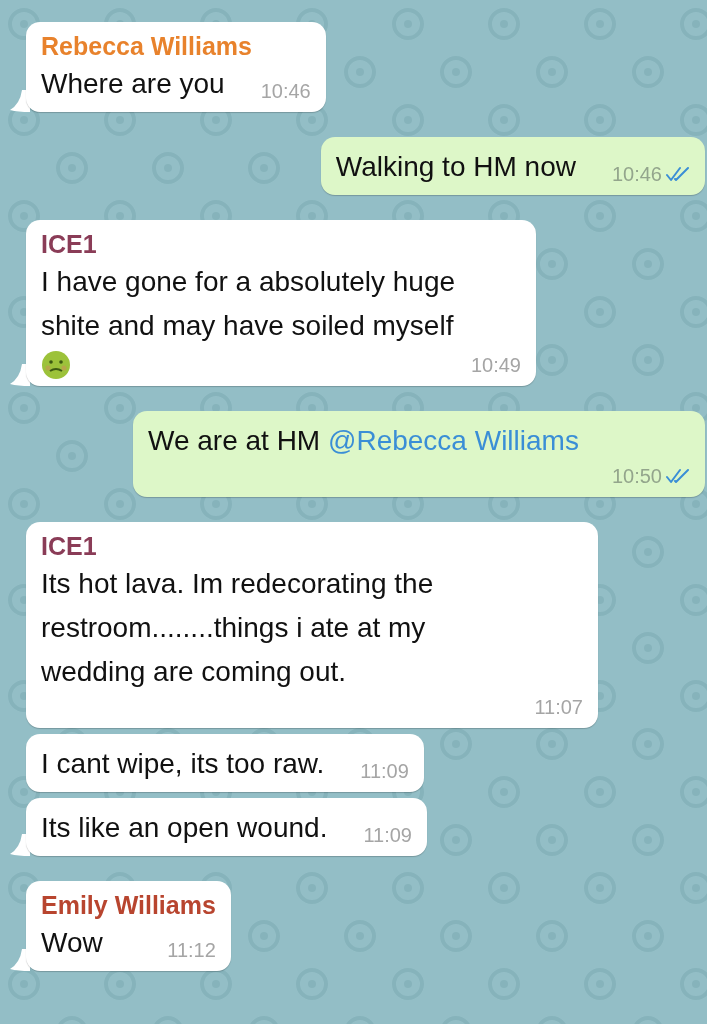  I want to click on message-text: Its like an open wound., so click(184, 828).